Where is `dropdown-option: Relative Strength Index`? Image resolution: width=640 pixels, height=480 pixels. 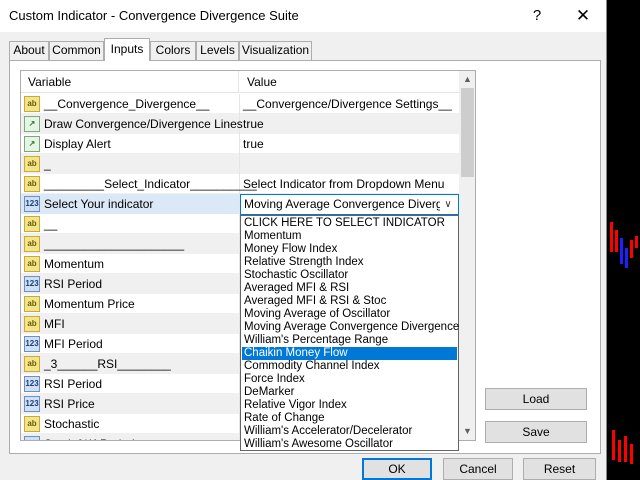 dropdown-option: Relative Strength Index is located at coordinates (349, 262).